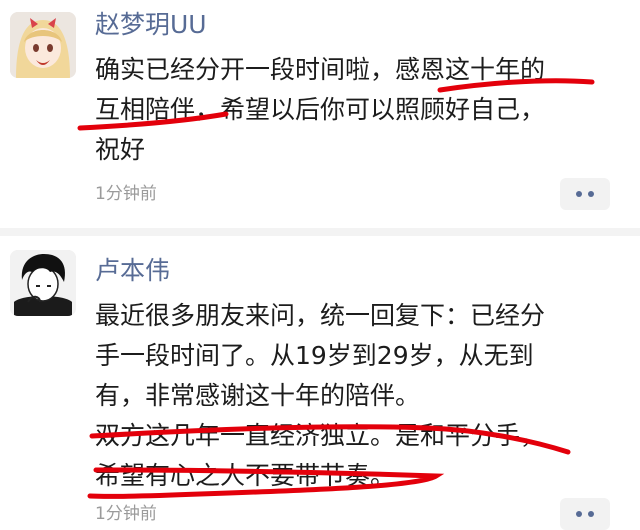 Image resolution: width=640 pixels, height=530 pixels. Describe the element at coordinates (245, 475) in the screenshot. I see `comment-line: 希望有心之人不要带节奏。` at that location.